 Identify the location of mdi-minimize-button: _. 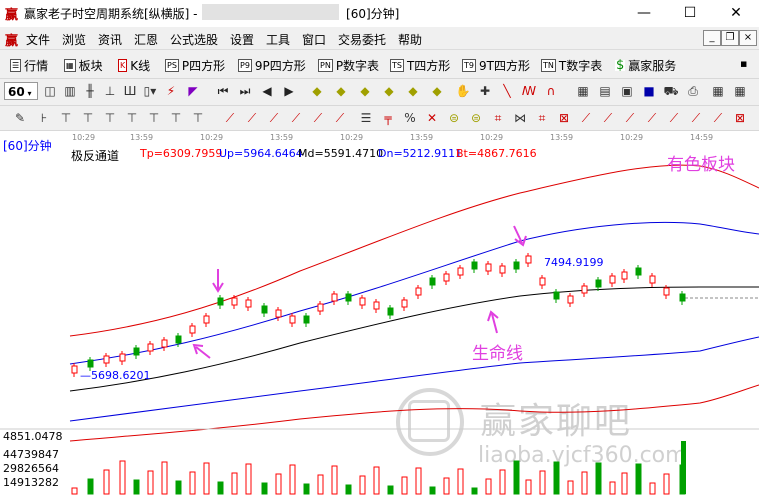
(712, 38).